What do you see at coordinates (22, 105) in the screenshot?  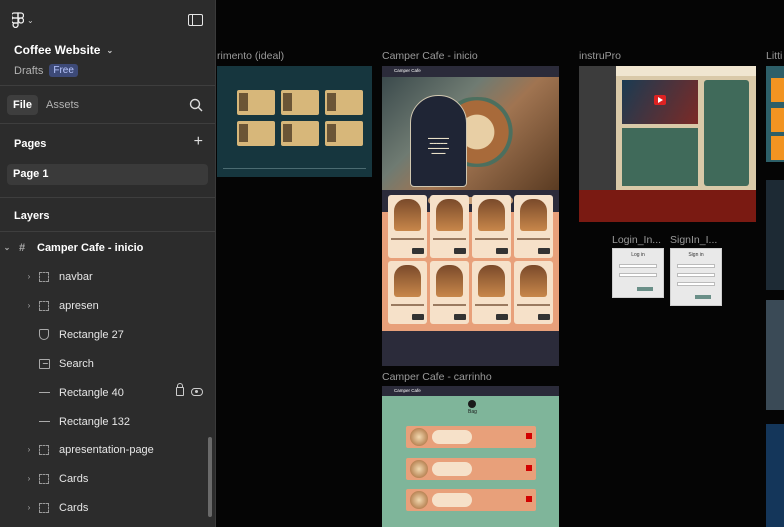 I see `tab-file: File` at bounding box center [22, 105].